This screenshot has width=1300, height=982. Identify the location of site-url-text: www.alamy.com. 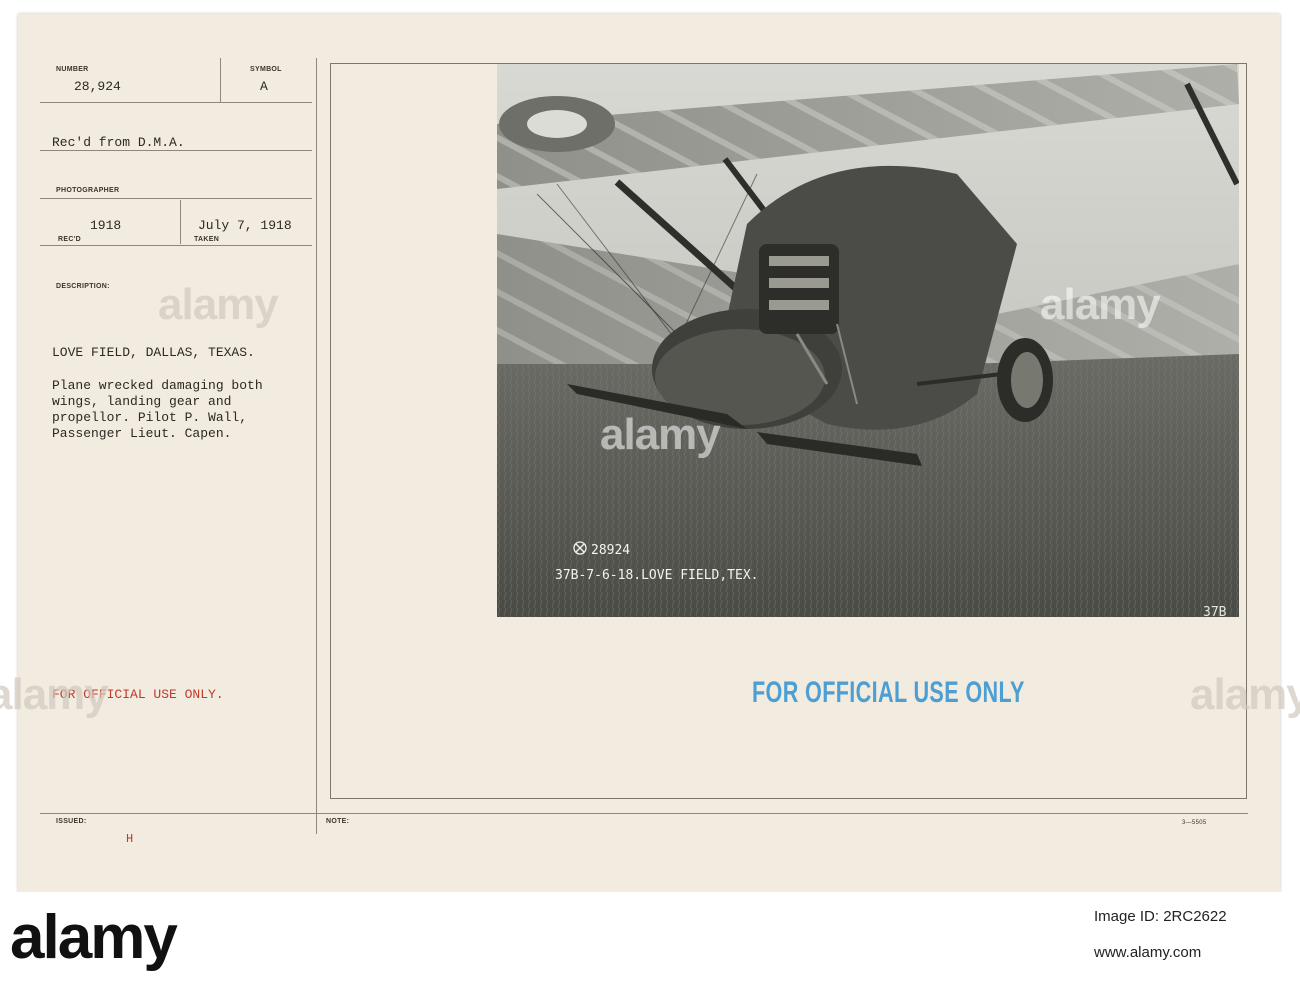
(1148, 952).